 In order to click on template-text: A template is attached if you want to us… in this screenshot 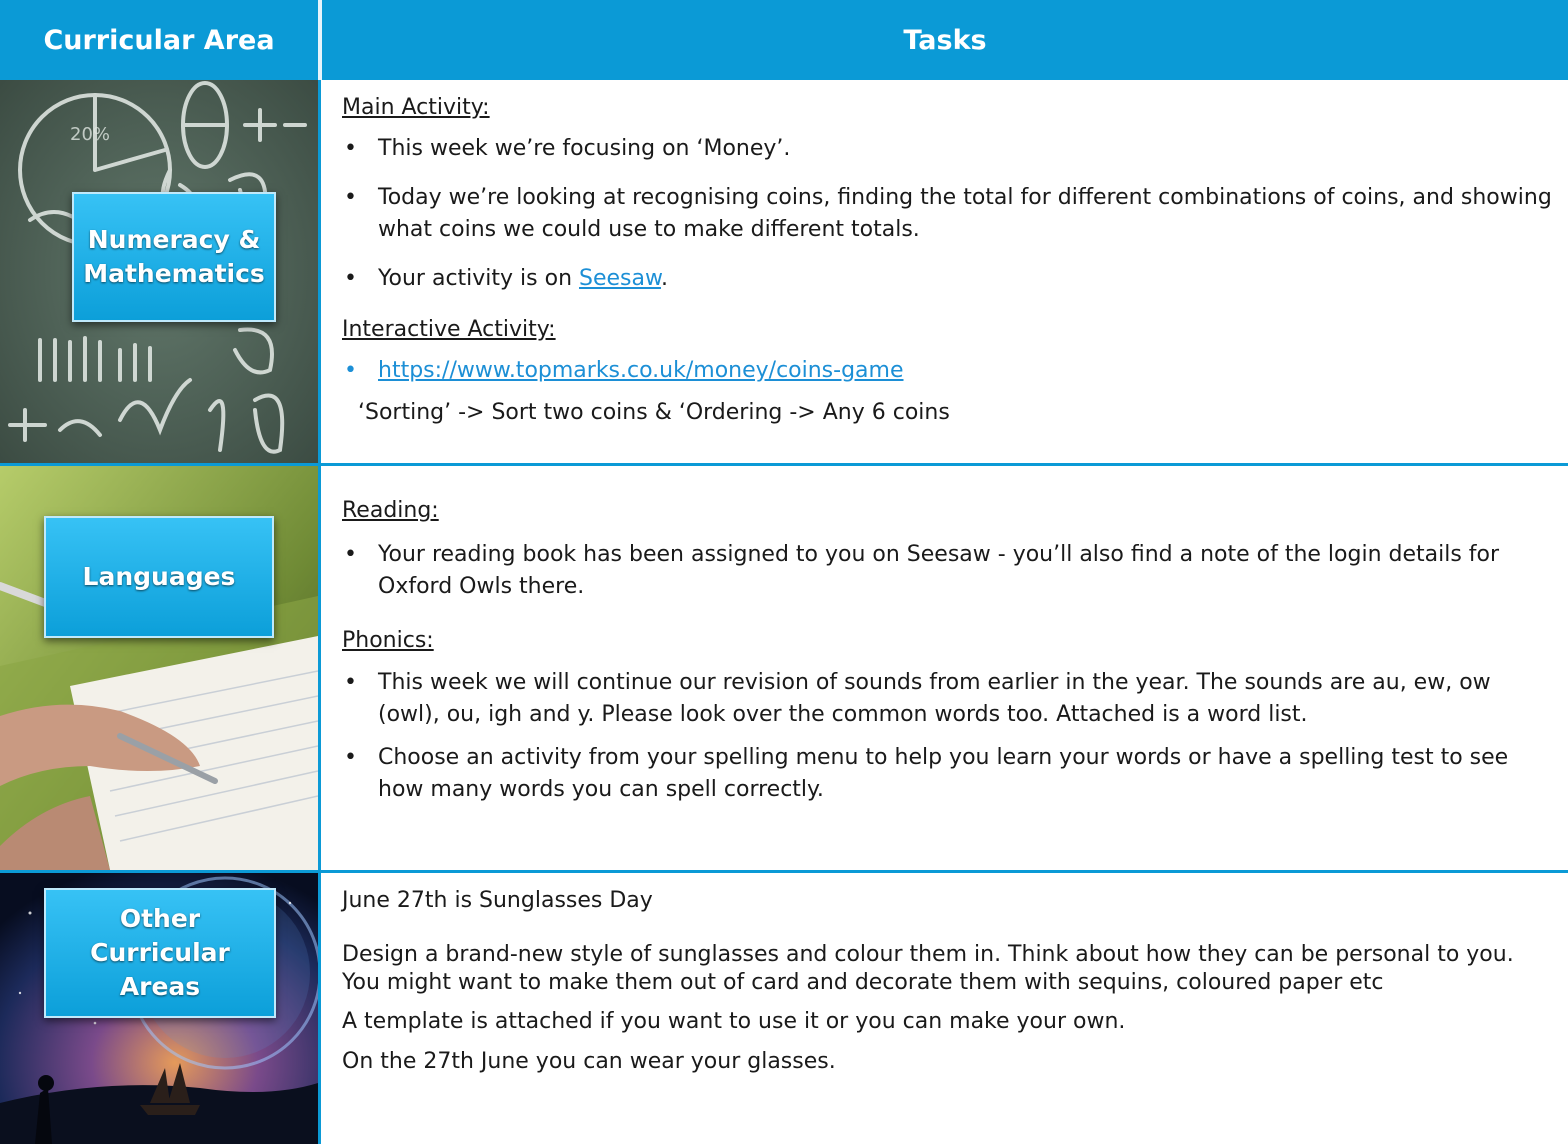, I will do `click(734, 1021)`.